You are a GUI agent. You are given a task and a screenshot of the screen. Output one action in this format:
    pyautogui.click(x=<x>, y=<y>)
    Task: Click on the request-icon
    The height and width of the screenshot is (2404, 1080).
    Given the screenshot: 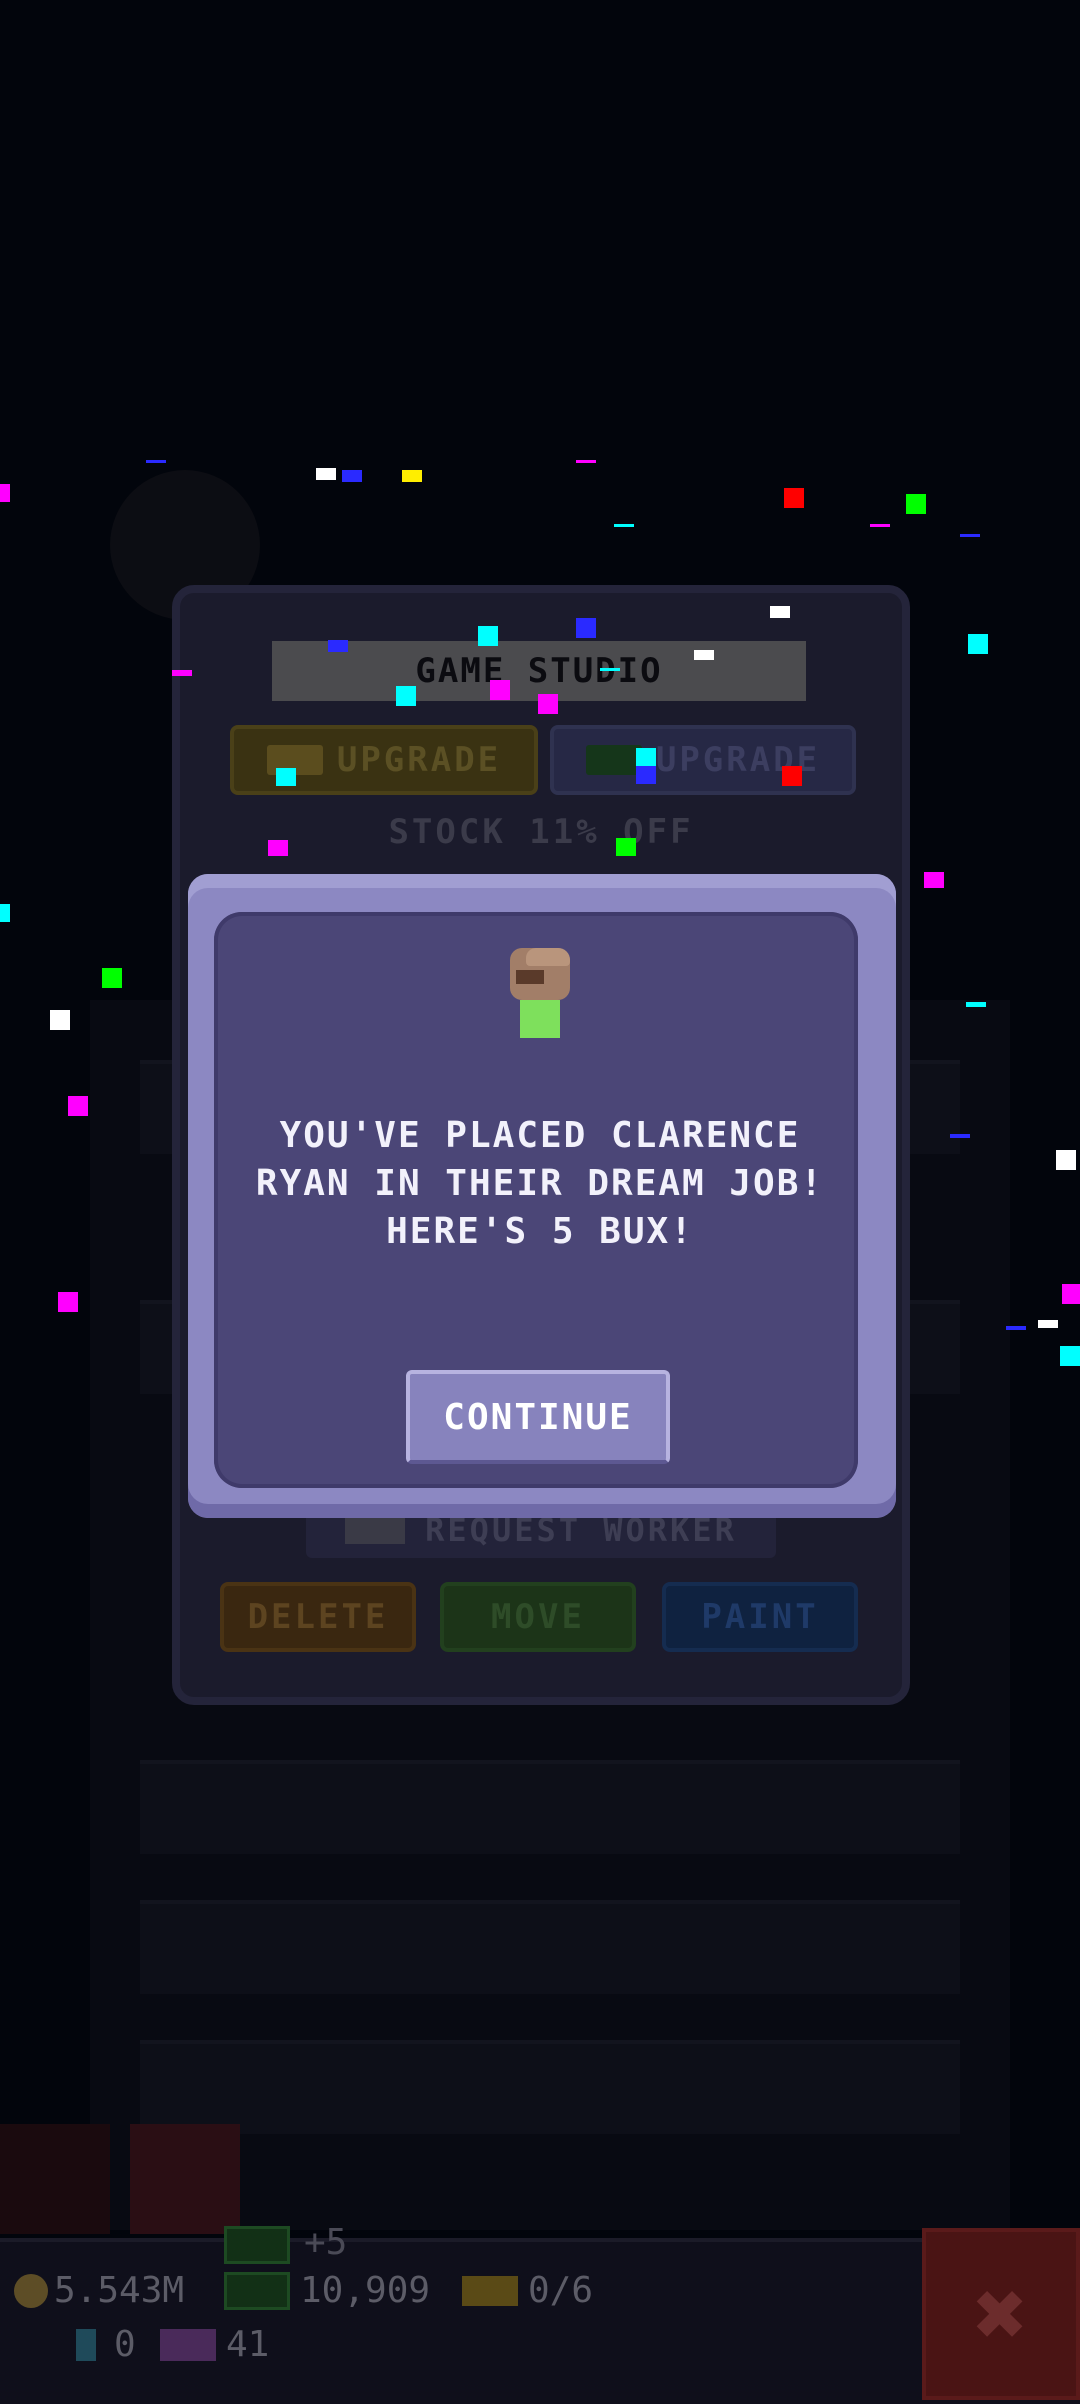 What is the action you would take?
    pyautogui.click(x=375, y=1530)
    